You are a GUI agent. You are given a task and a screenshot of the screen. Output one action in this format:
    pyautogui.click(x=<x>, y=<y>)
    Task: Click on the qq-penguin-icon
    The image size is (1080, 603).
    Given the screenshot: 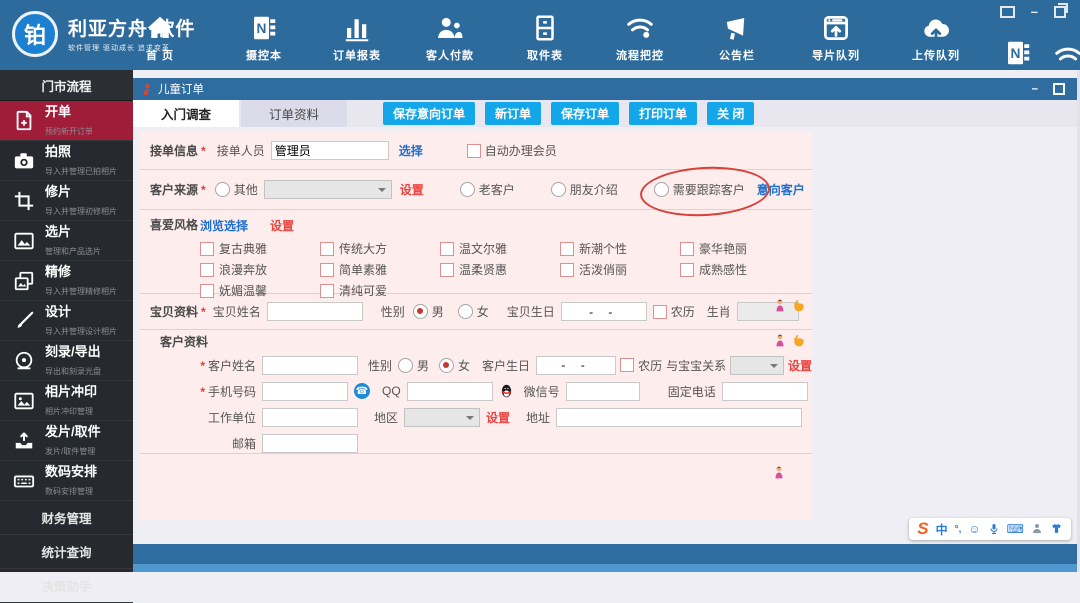 What is the action you would take?
    pyautogui.click(x=506, y=391)
    